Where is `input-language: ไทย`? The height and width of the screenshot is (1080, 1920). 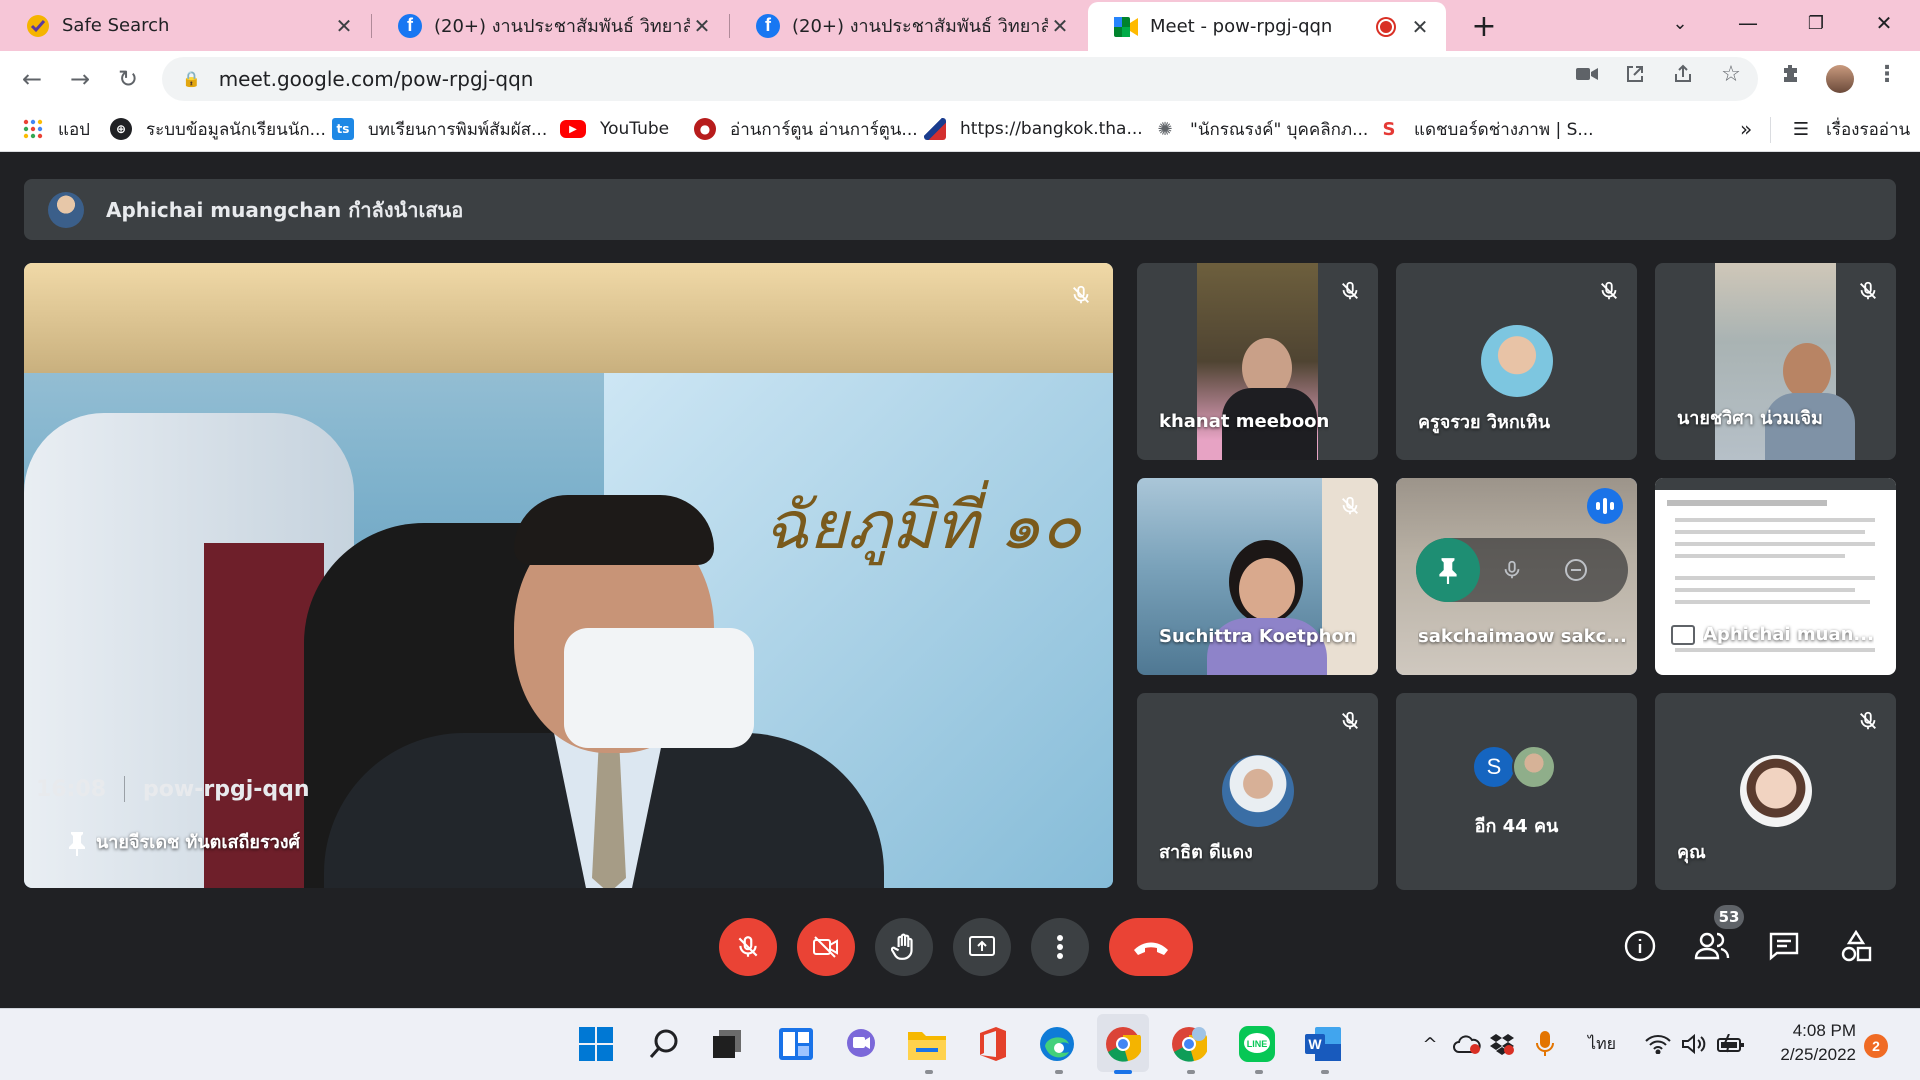
input-language: ไทย is located at coordinates (1602, 1044).